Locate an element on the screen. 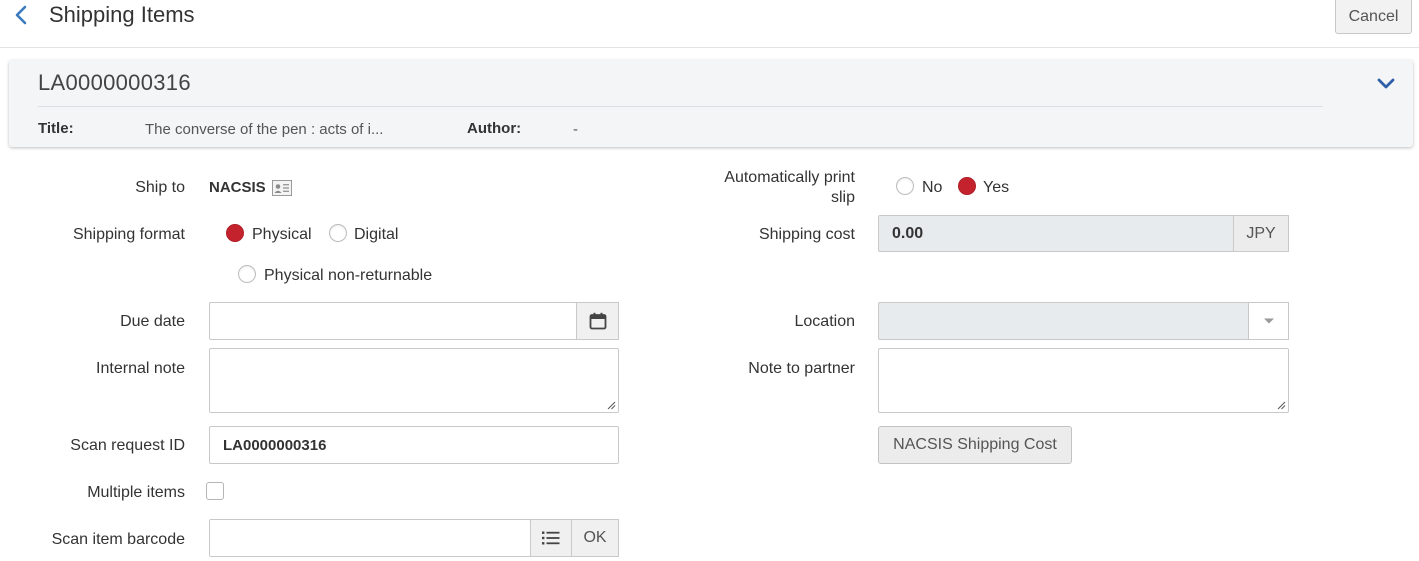 The image size is (1419, 561). scan-request-id-input: LA0000000316 is located at coordinates (414, 445).